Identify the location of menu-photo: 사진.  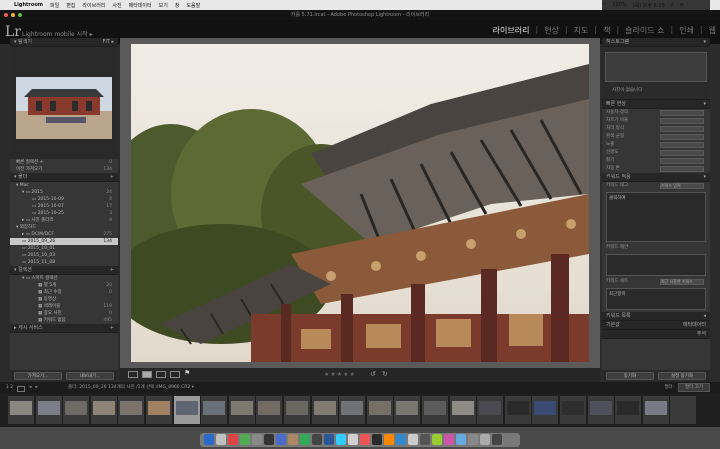
(116, 5).